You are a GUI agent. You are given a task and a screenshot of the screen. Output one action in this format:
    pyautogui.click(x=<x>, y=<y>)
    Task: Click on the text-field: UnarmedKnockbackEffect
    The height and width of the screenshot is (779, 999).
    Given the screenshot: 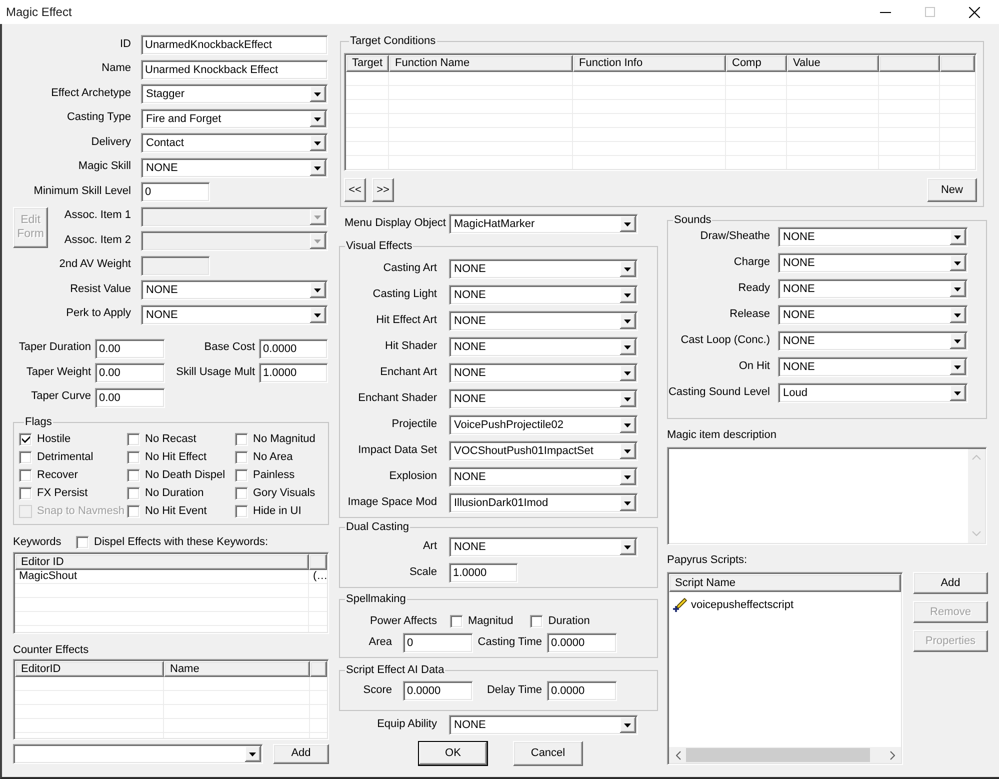 What is the action you would take?
    pyautogui.click(x=234, y=45)
    